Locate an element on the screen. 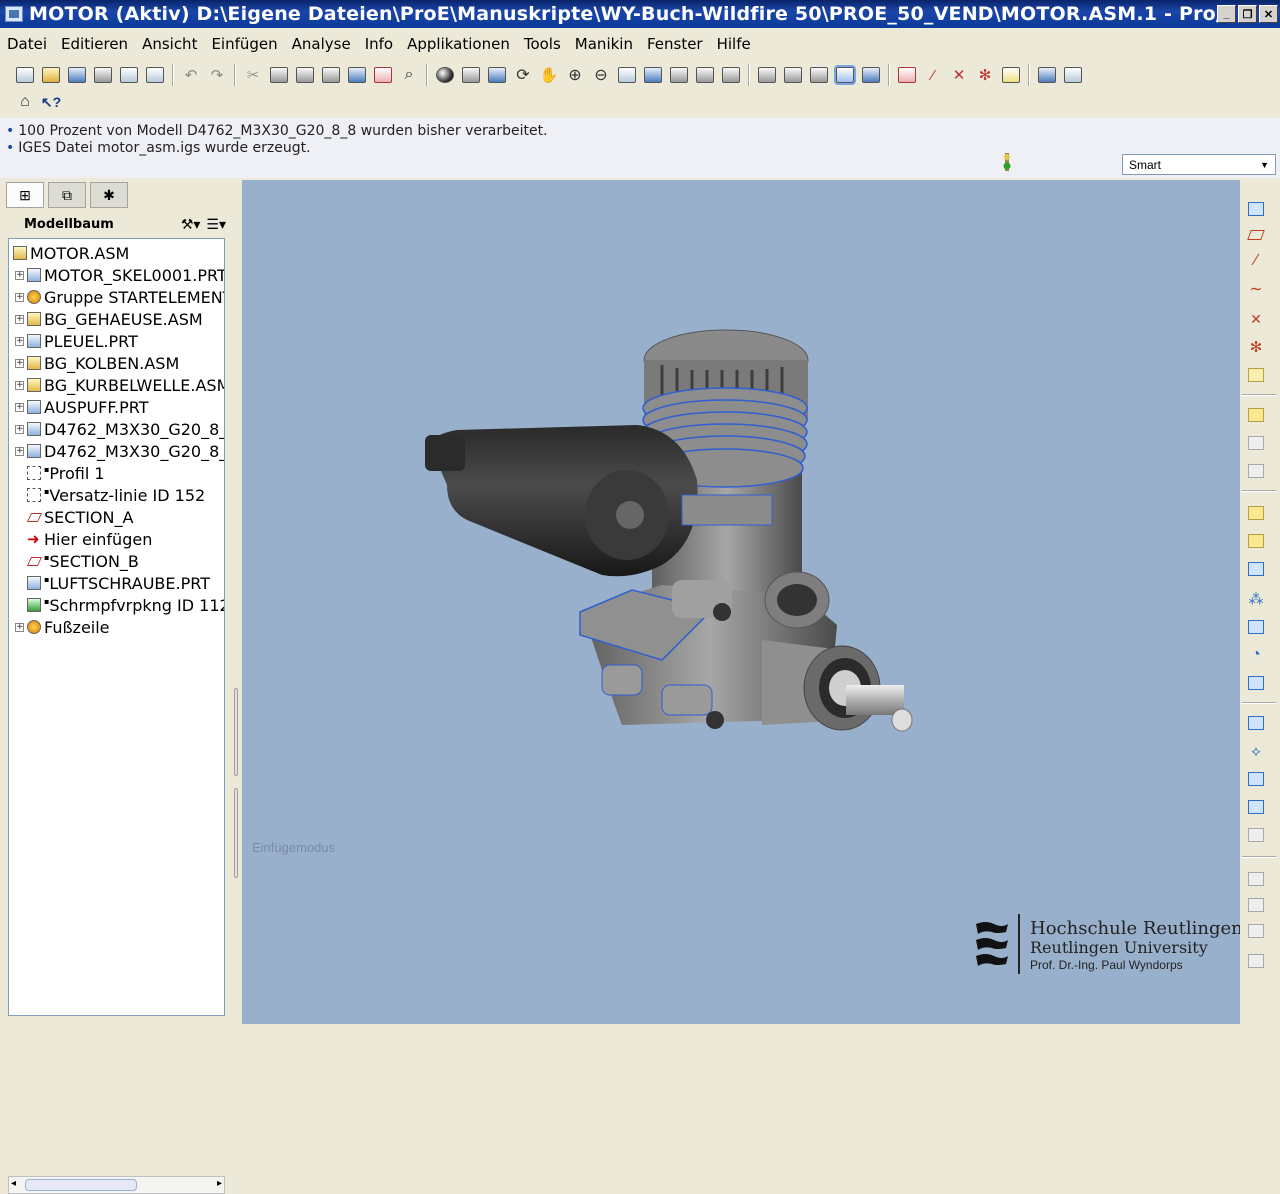  datum-points-toggle: ✕ is located at coordinates (959, 75).